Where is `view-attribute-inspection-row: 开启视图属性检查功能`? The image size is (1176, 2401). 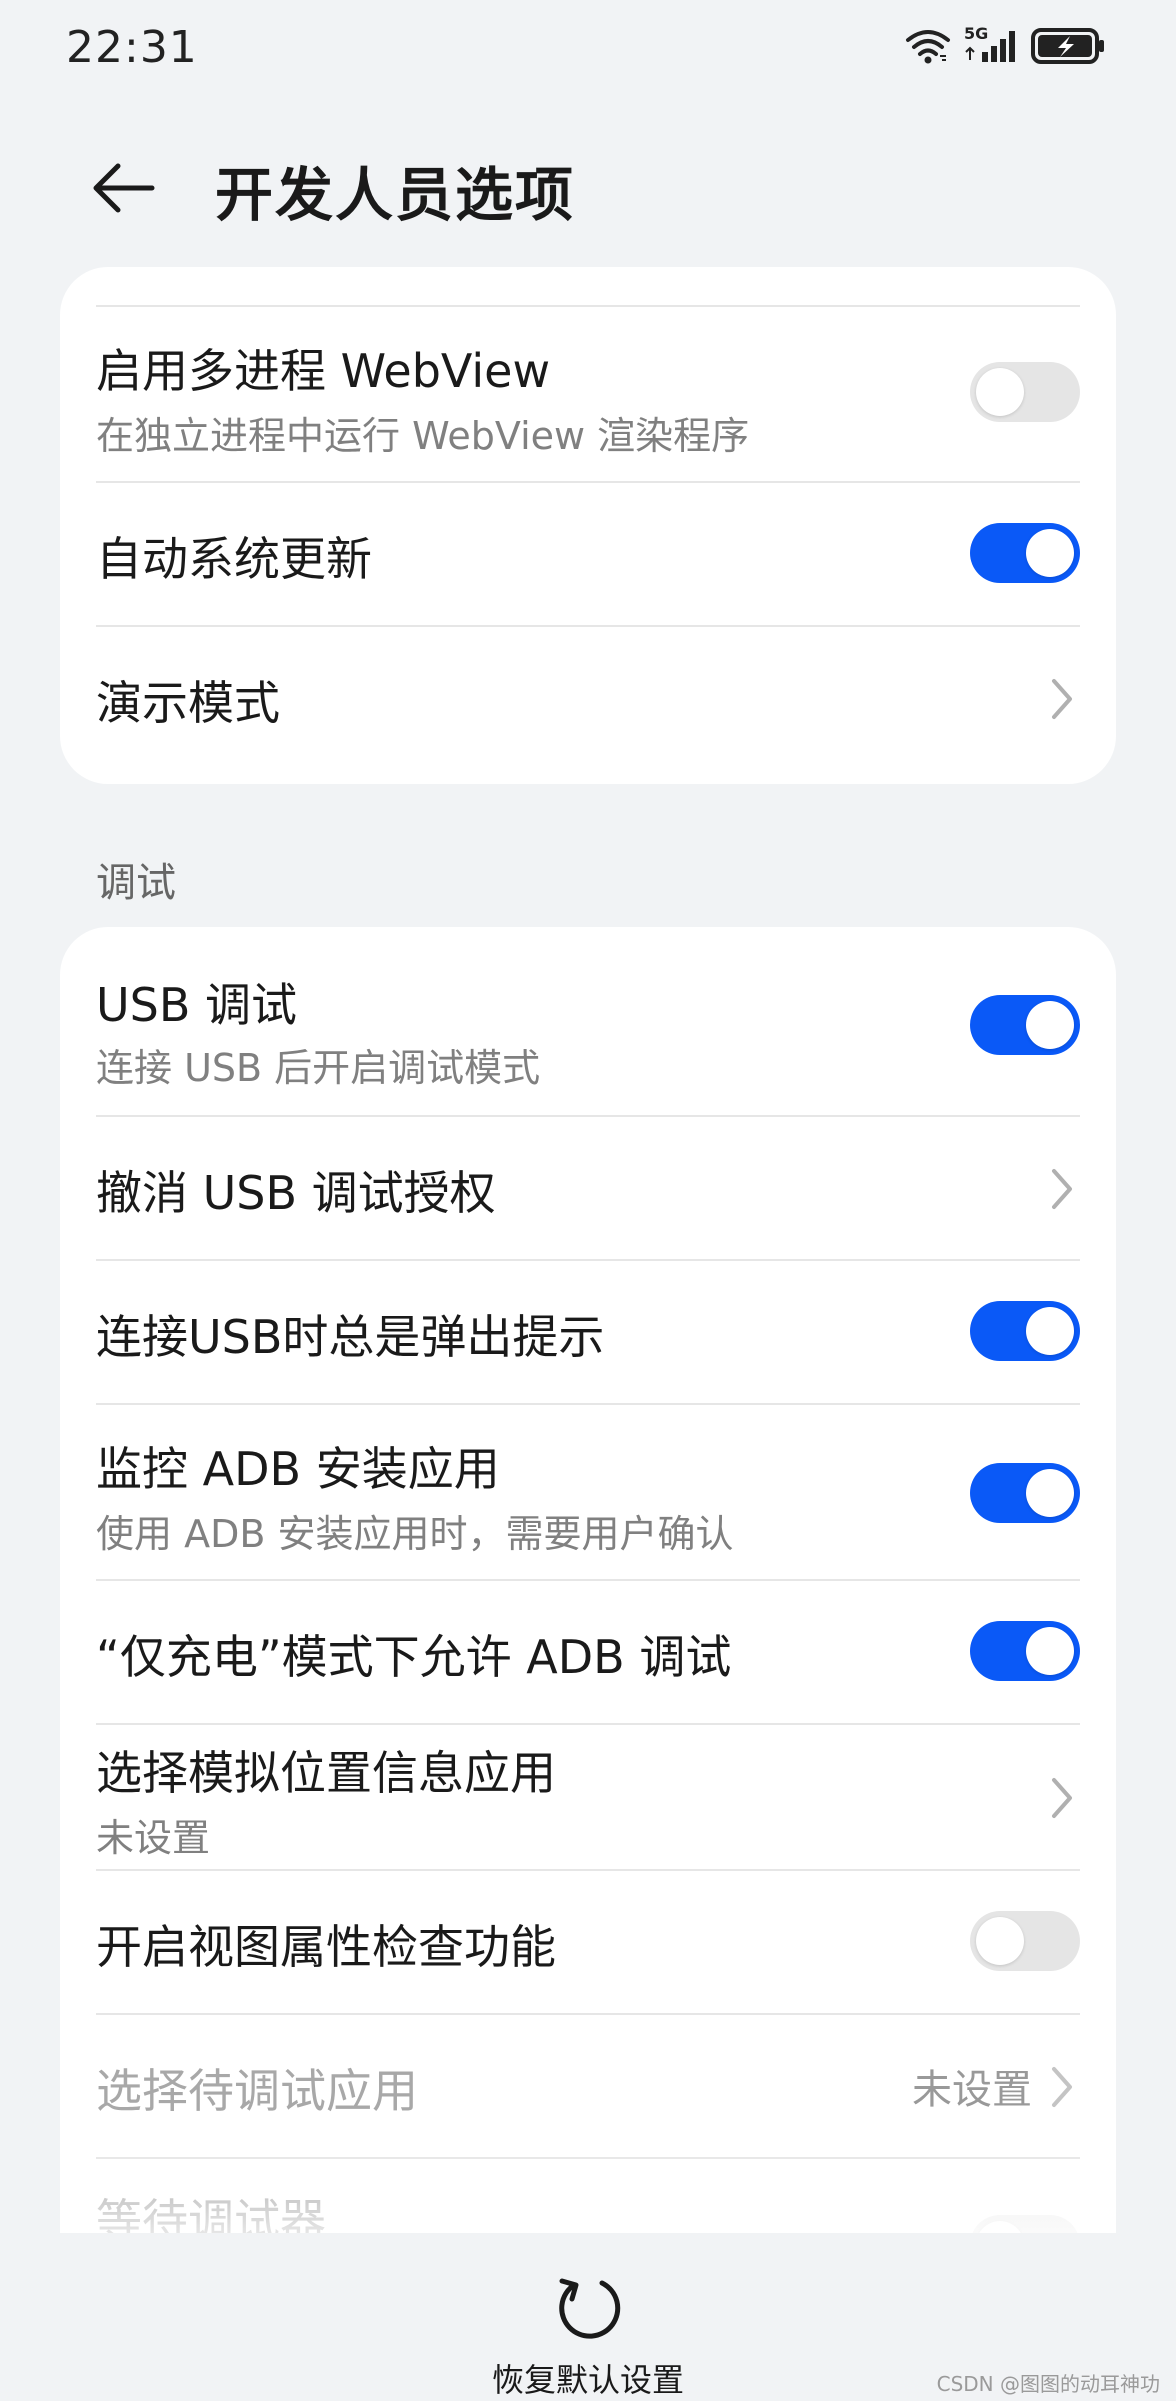
view-attribute-inspection-row: 开启视图属性检查功能 is located at coordinates (588, 1942).